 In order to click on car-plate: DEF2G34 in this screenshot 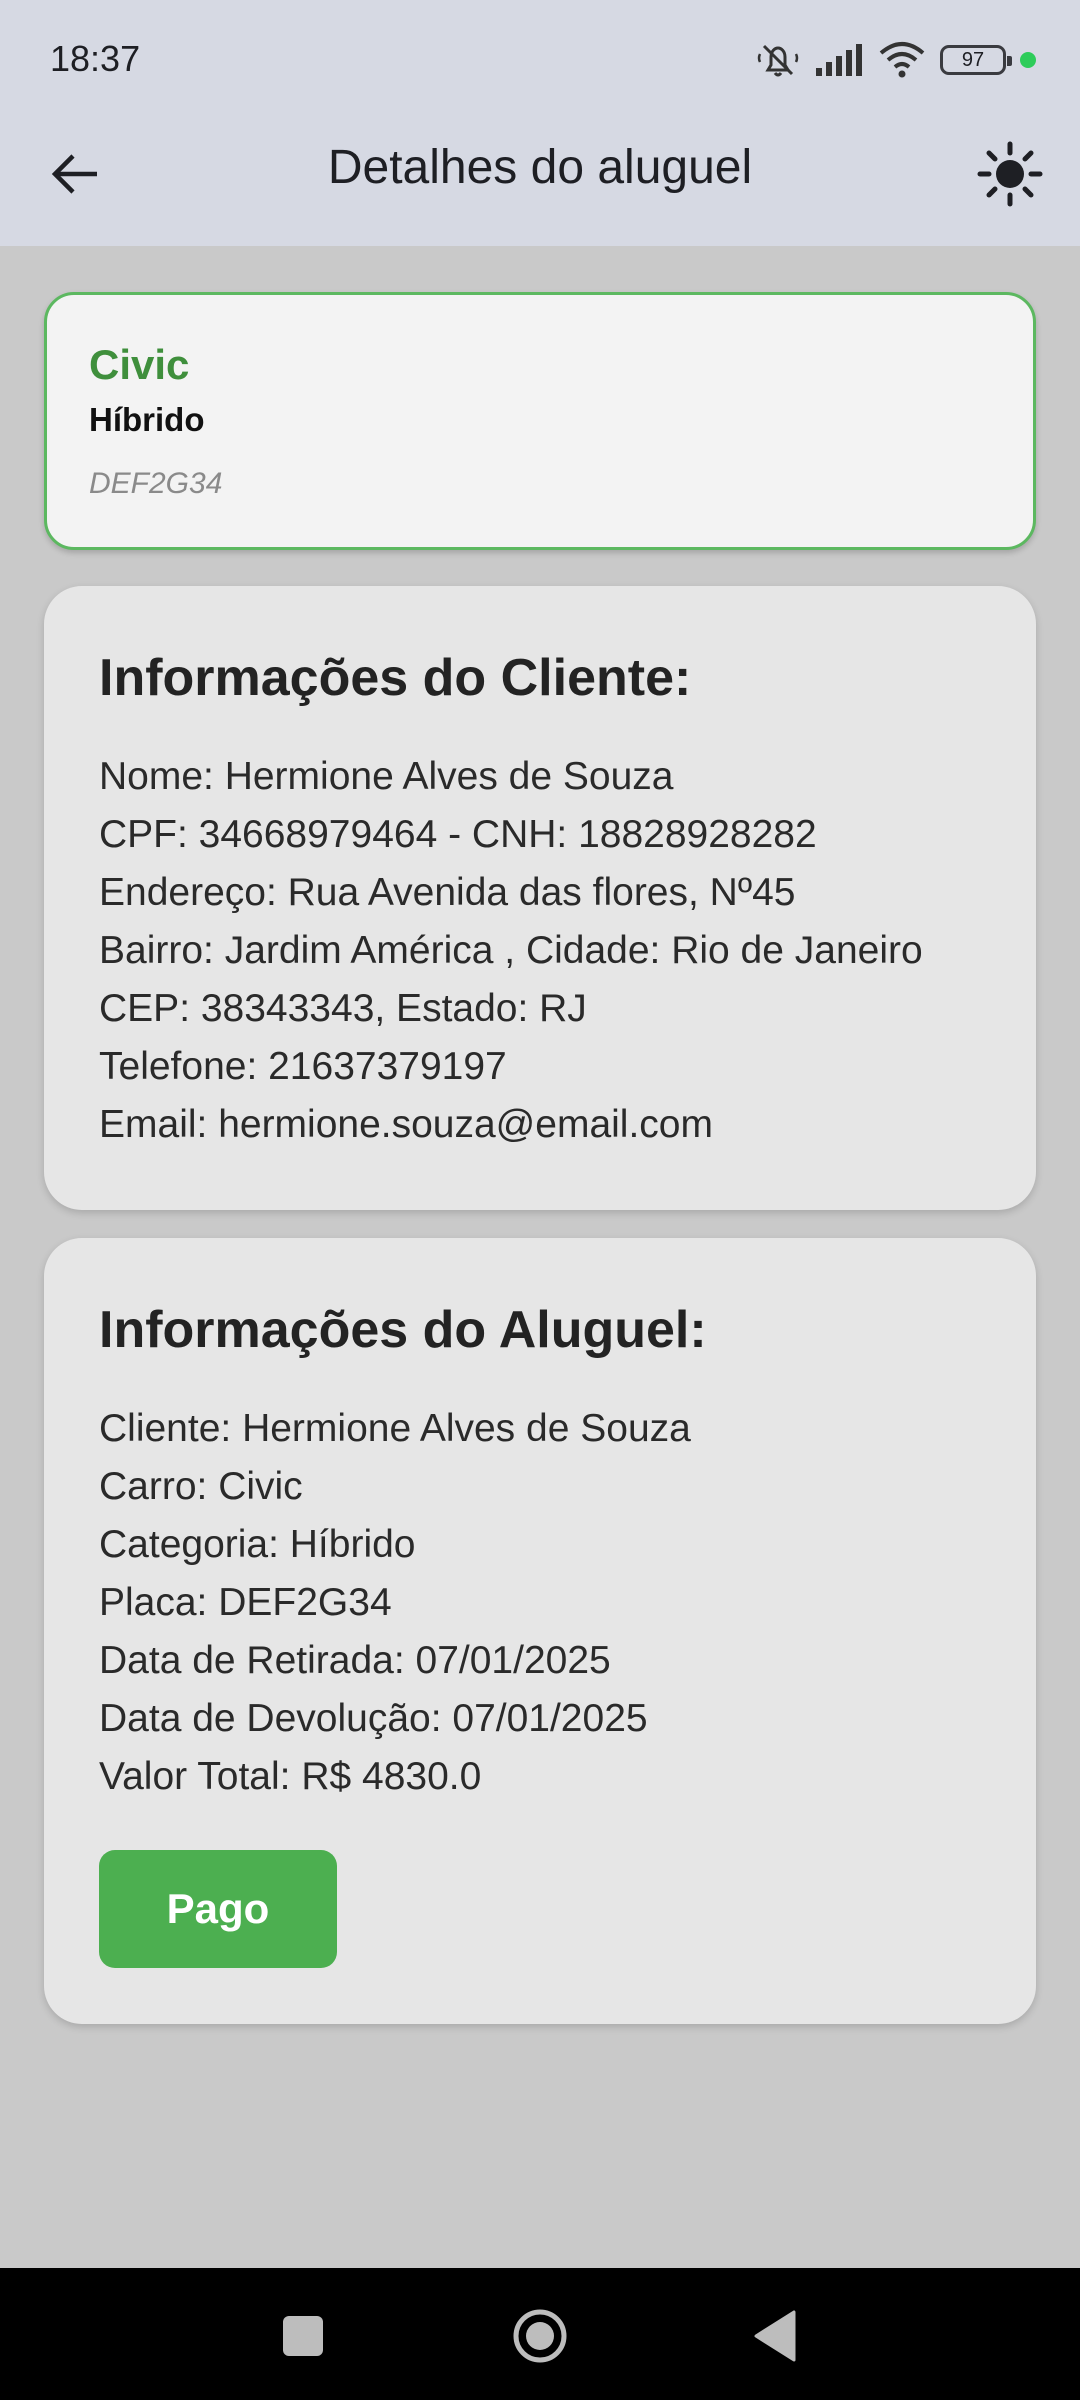, I will do `click(156, 483)`.